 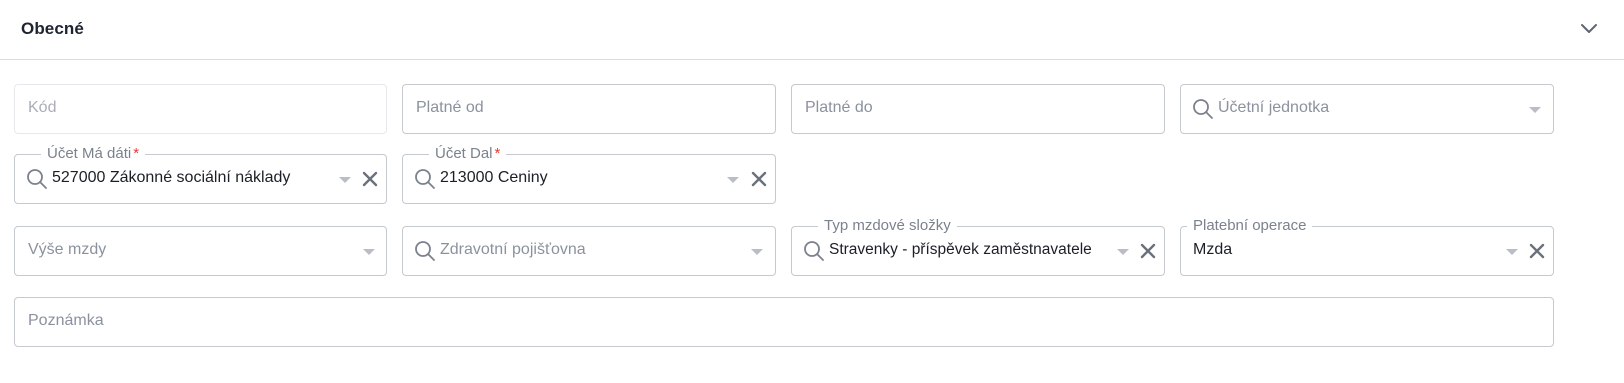 What do you see at coordinates (839, 107) in the screenshot?
I see `platne-do-placeholder: Platné do` at bounding box center [839, 107].